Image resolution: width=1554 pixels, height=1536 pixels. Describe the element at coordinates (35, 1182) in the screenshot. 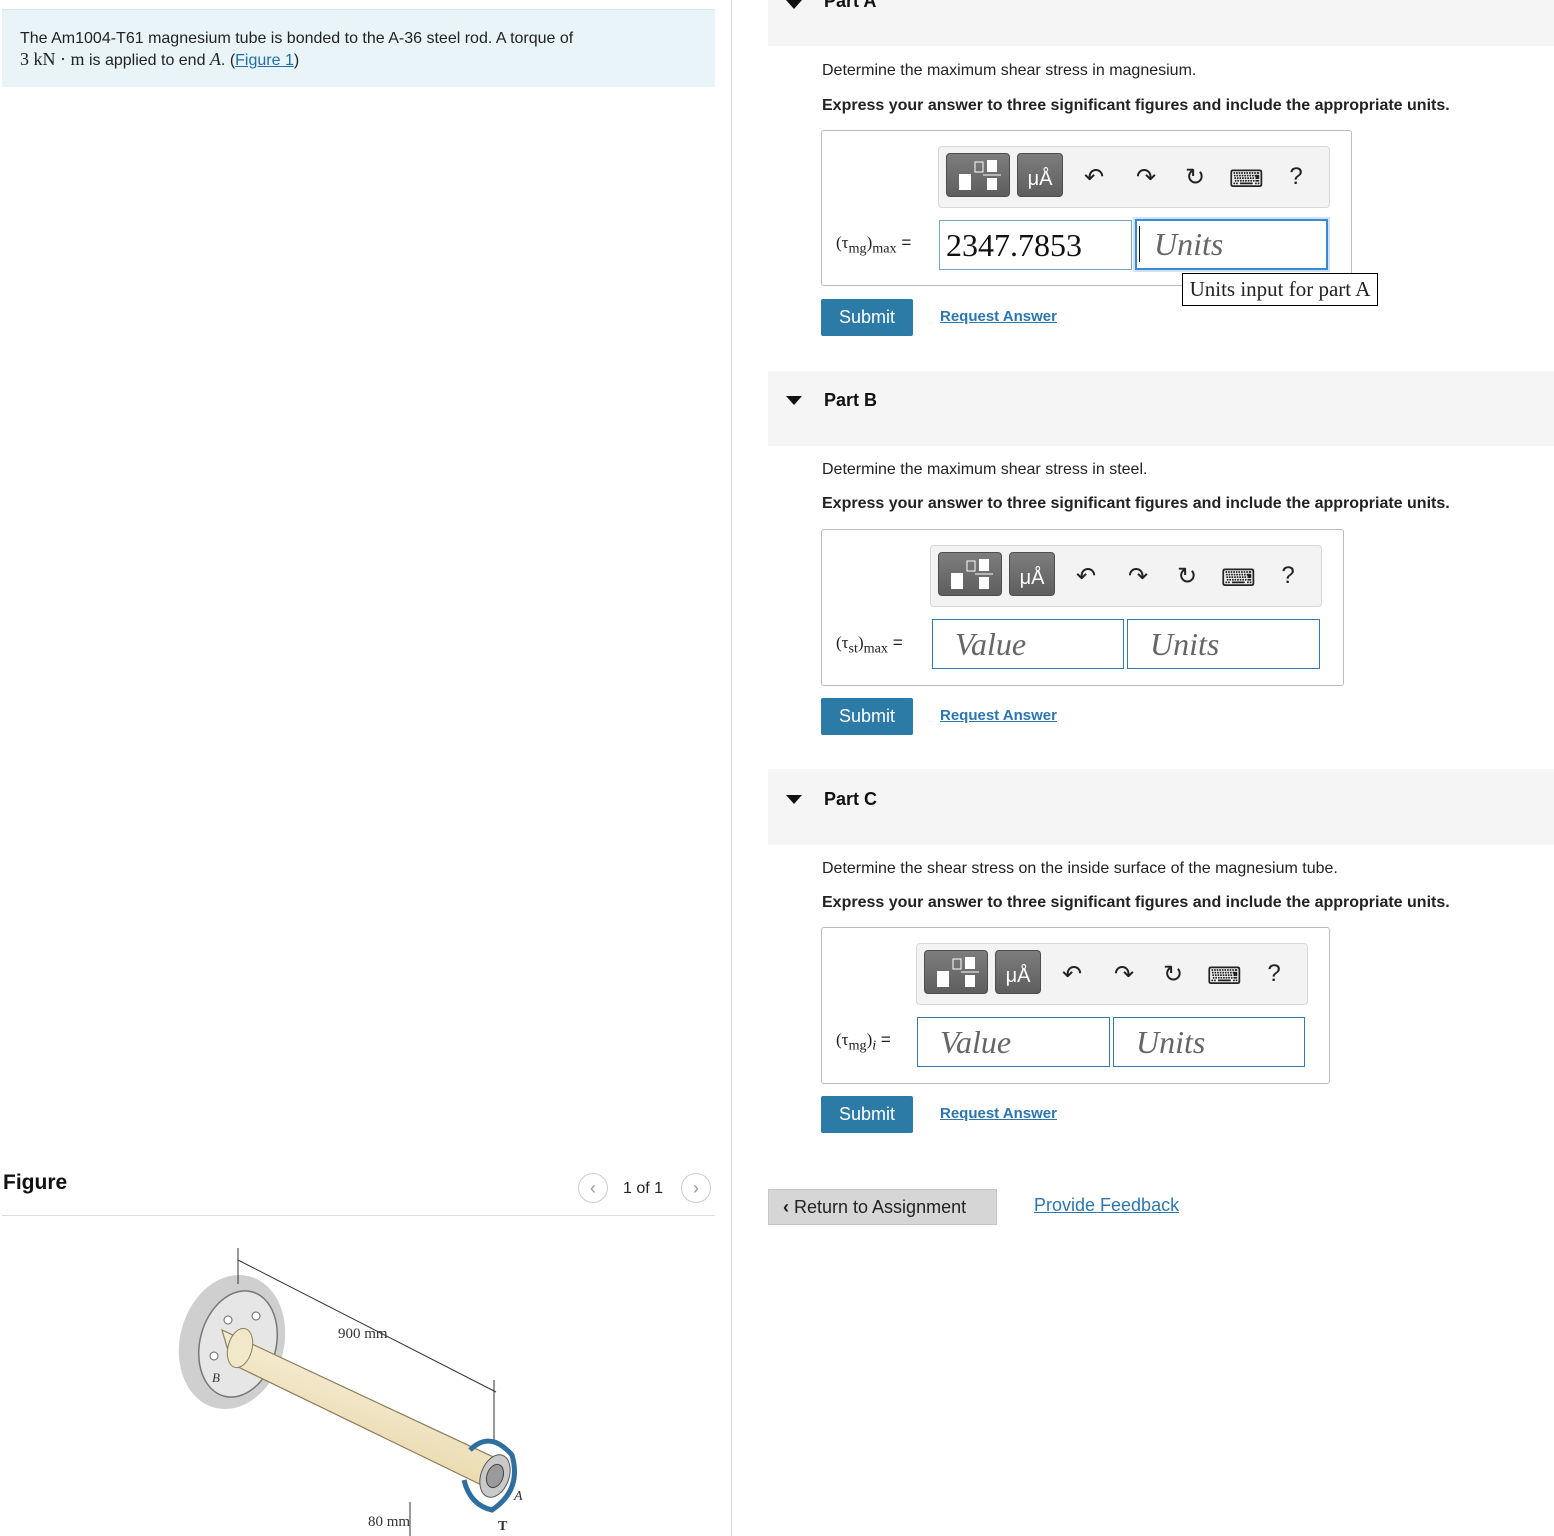

I see `figure-title: Figure` at that location.